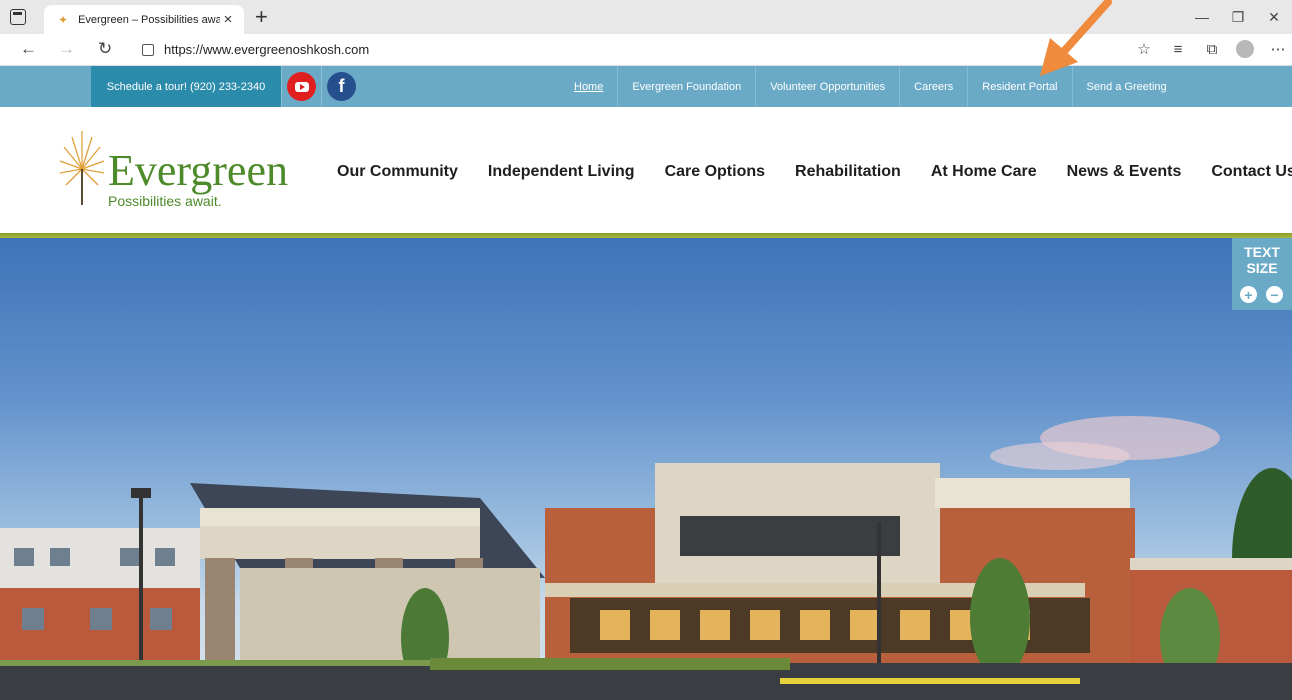  I want to click on add-favorite-icon: ☆, so click(1144, 49).